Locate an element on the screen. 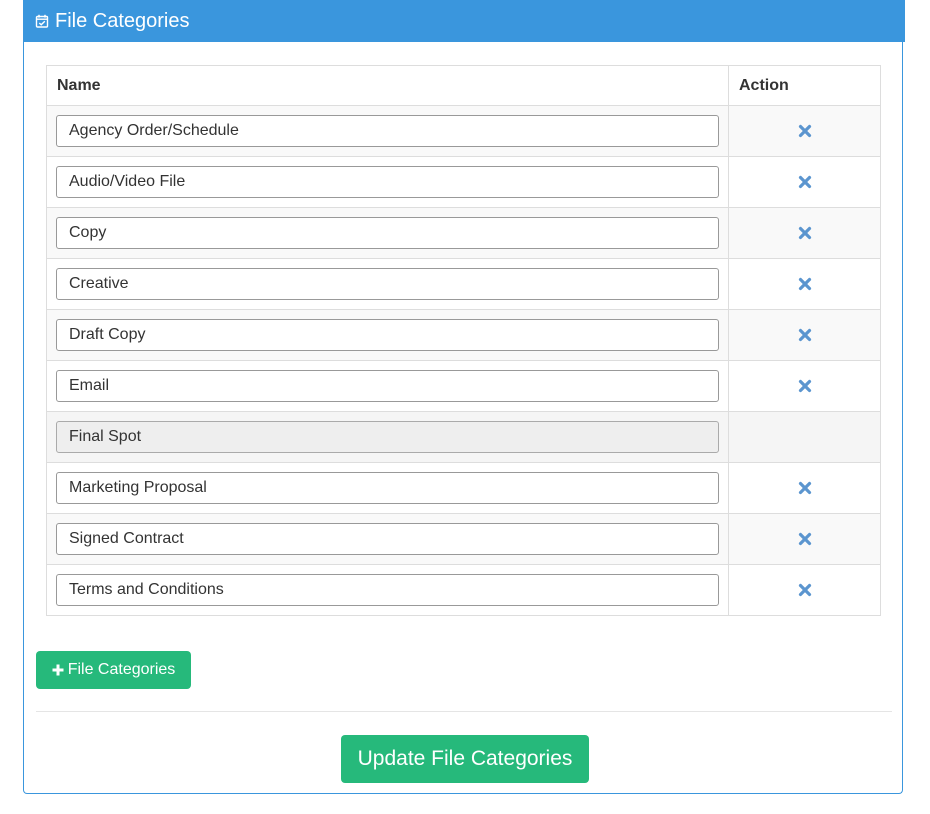 This screenshot has width=930, height=814. calendar-check-icon is located at coordinates (42, 21).